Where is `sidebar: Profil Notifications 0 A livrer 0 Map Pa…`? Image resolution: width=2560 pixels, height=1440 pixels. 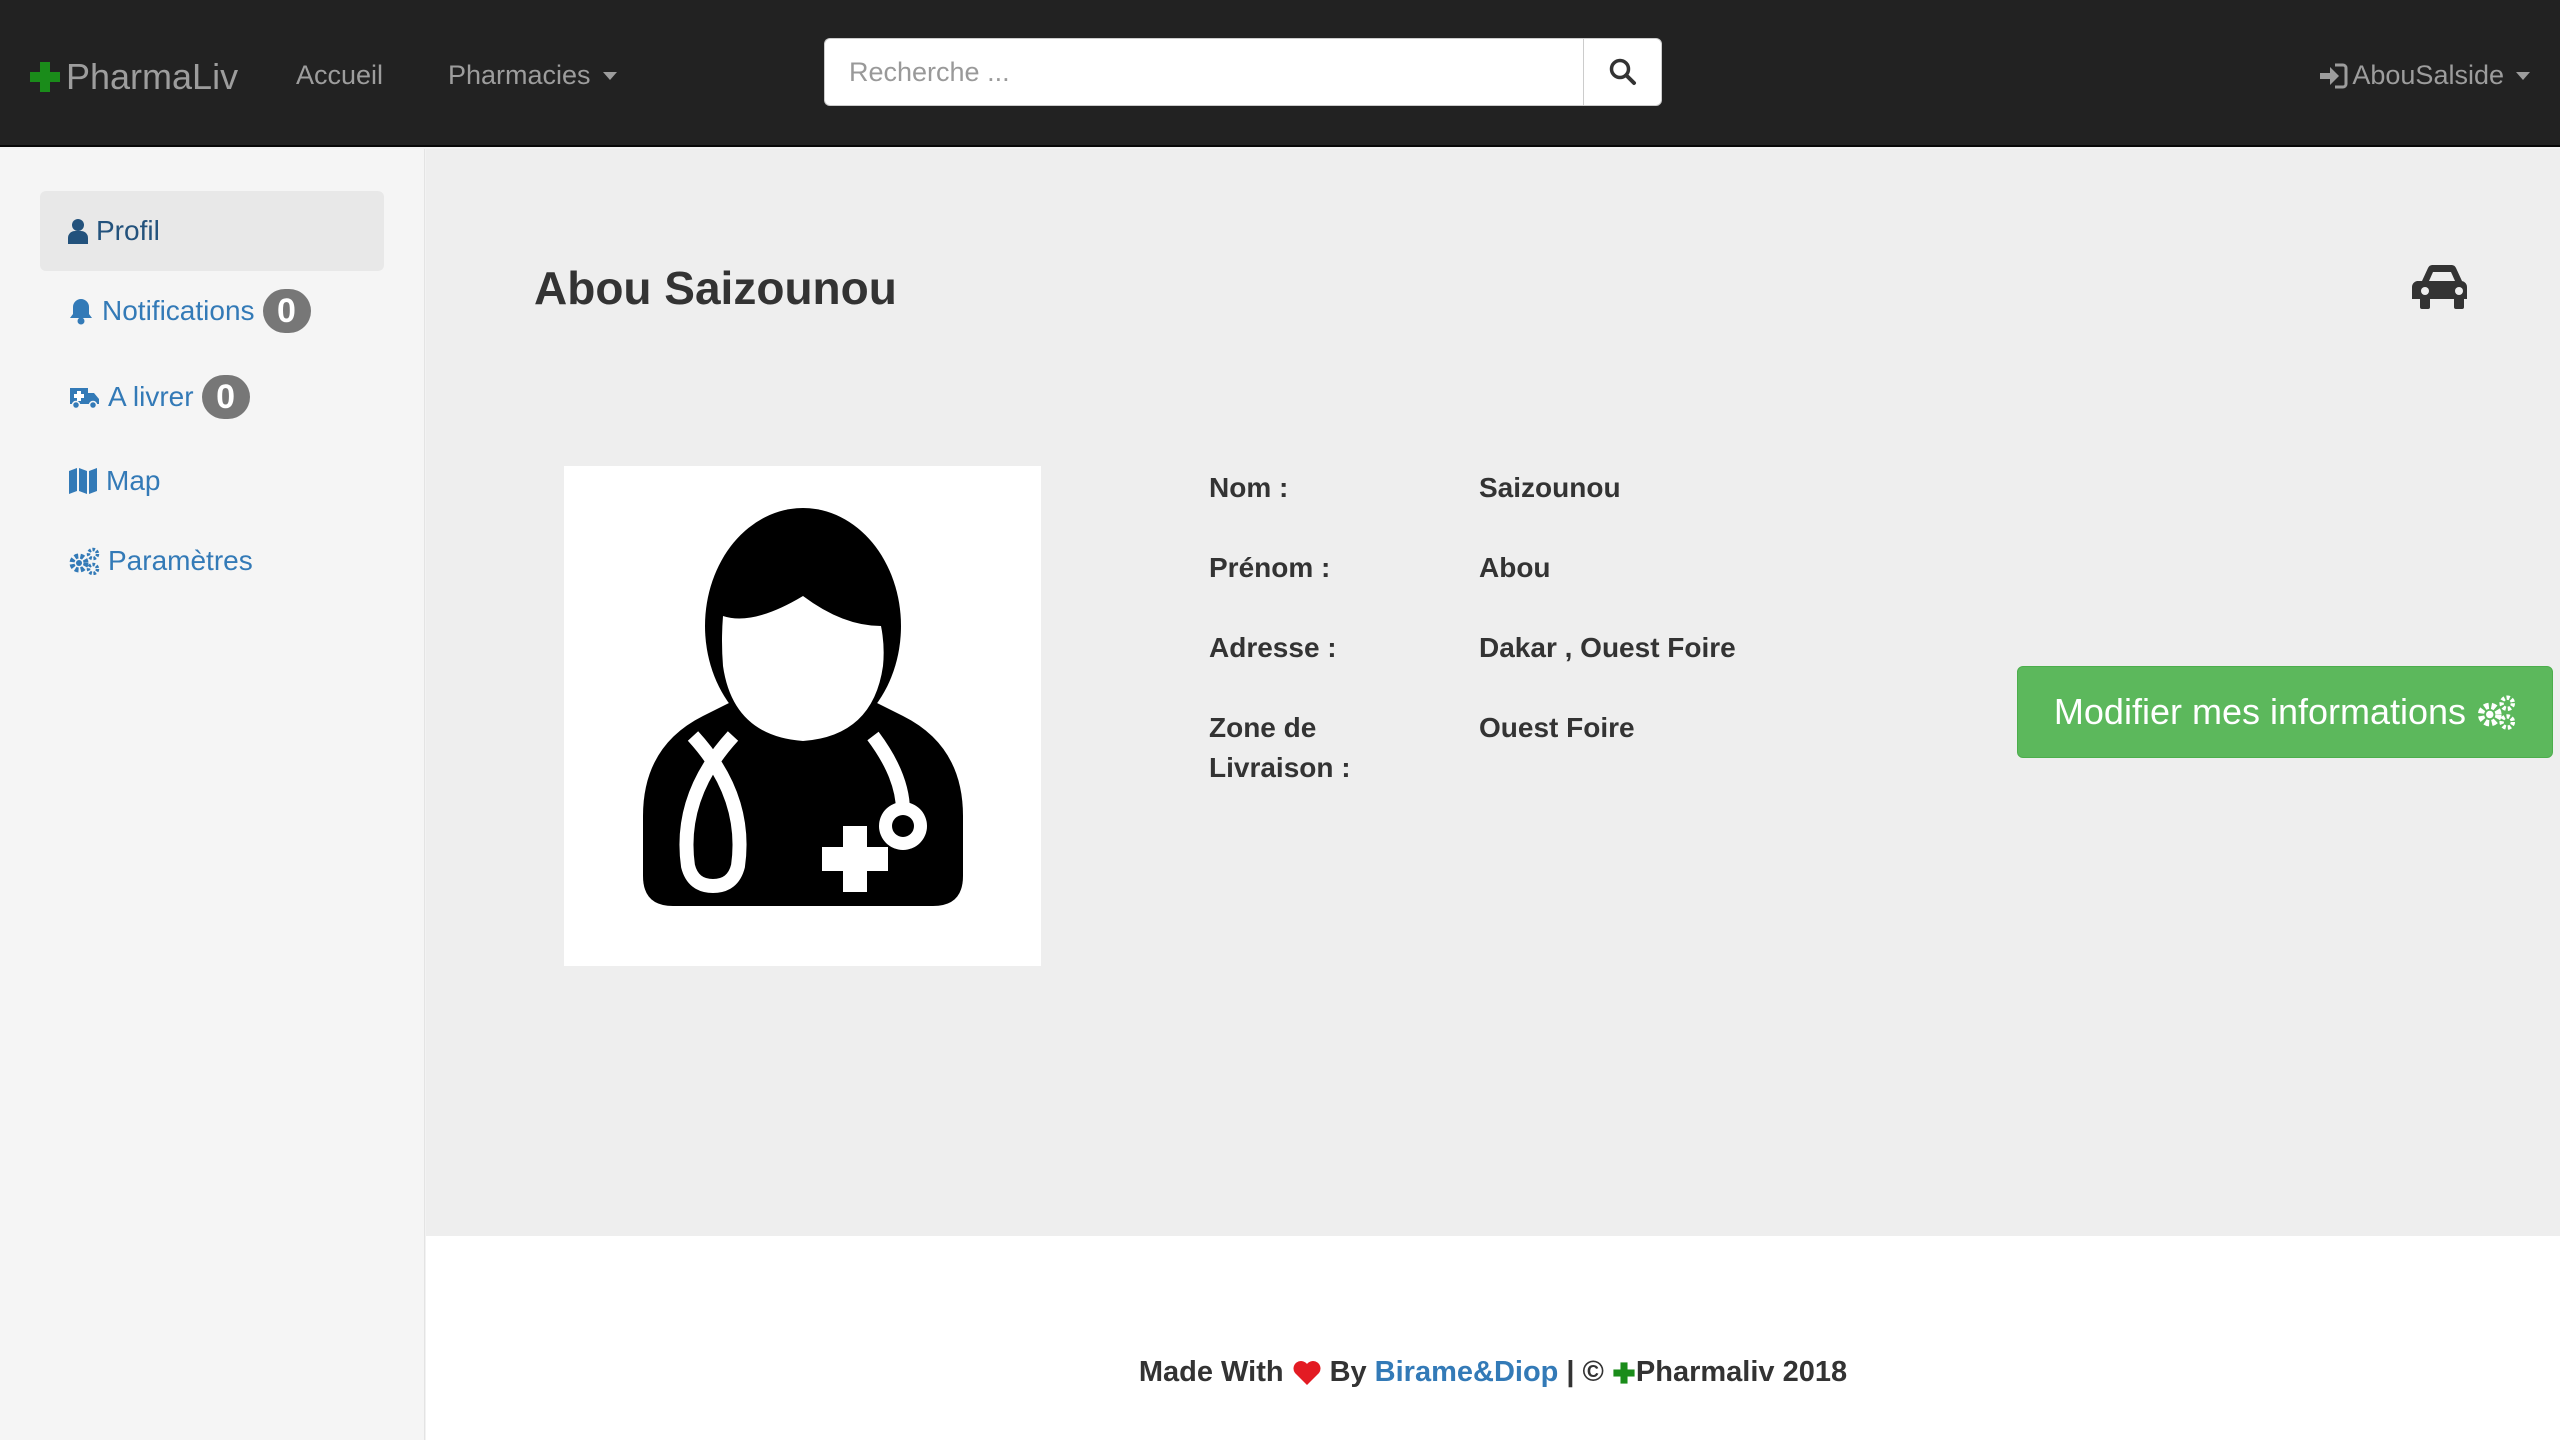 sidebar: Profil Notifications 0 A livrer 0 Map Pa… is located at coordinates (212, 794).